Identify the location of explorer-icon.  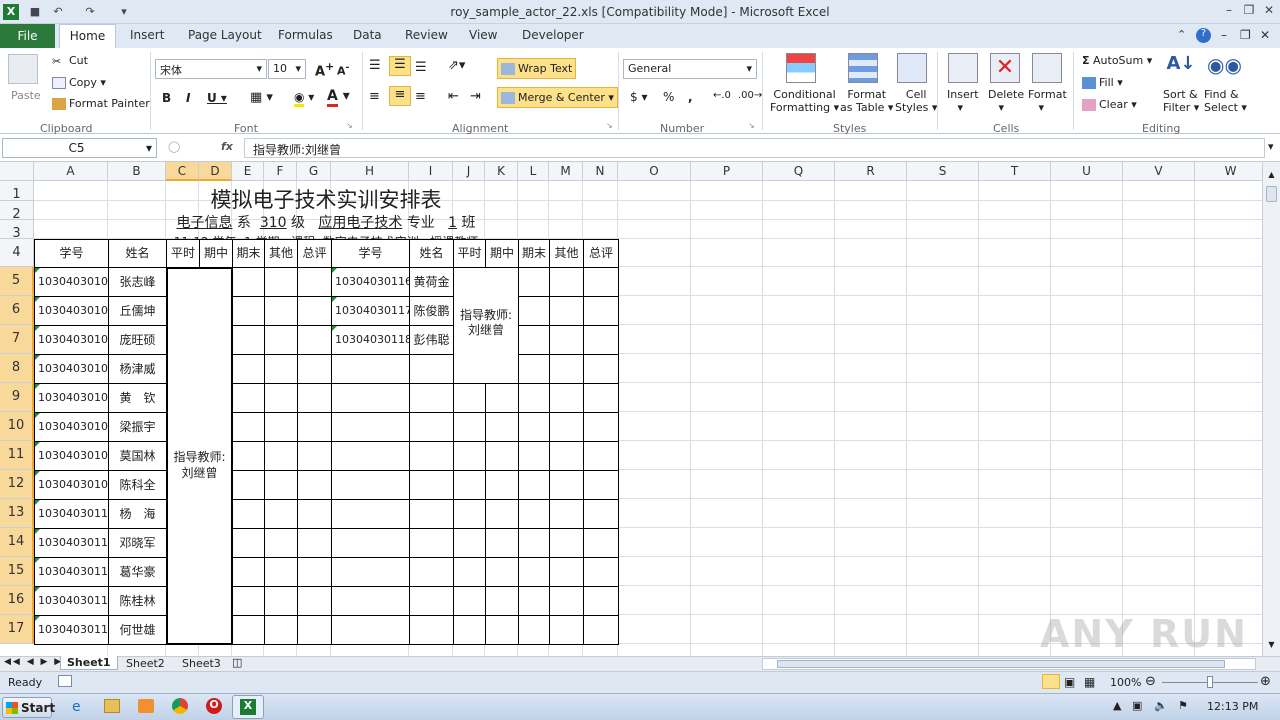
(112, 706).